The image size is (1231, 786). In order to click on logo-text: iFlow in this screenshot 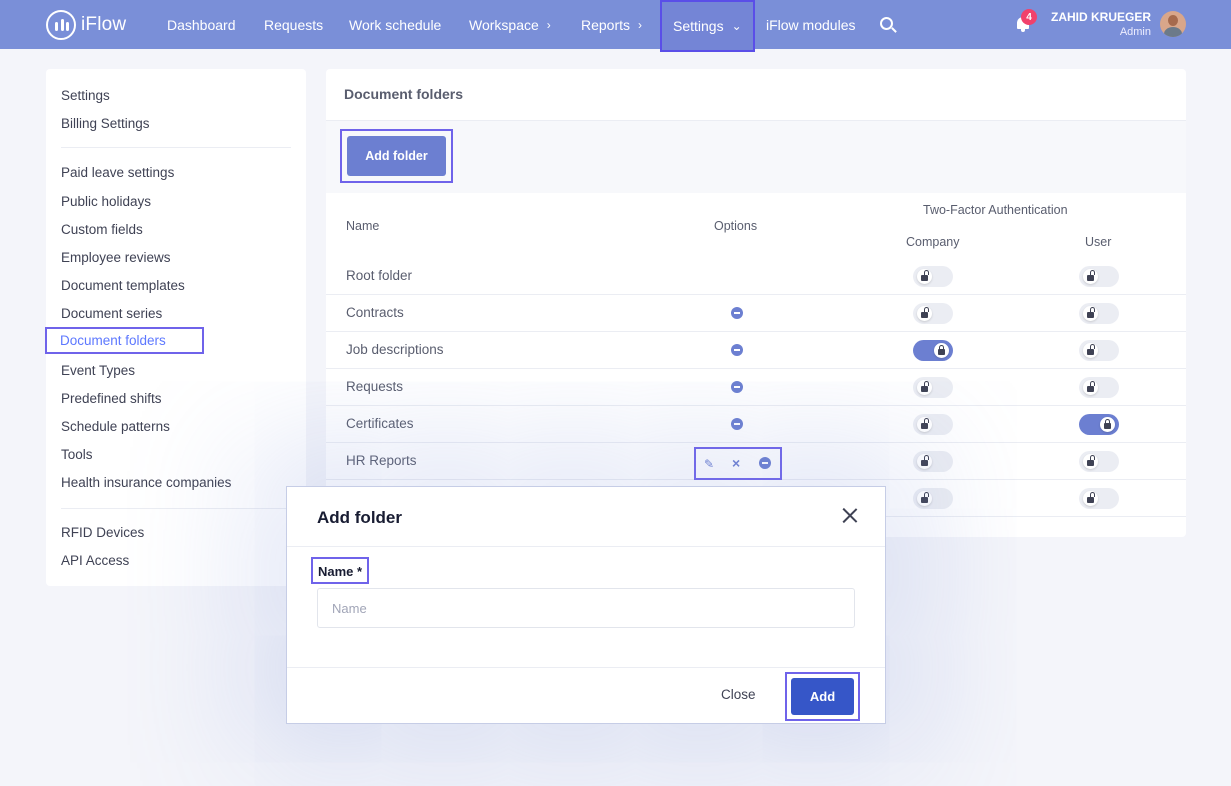, I will do `click(104, 24)`.